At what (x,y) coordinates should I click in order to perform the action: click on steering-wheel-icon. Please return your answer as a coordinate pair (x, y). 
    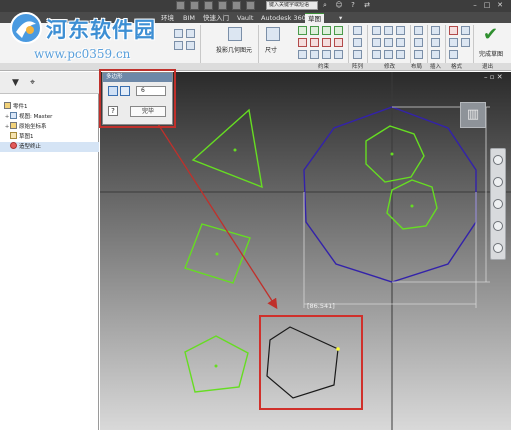
    Looking at the image, I should click on (498, 160).